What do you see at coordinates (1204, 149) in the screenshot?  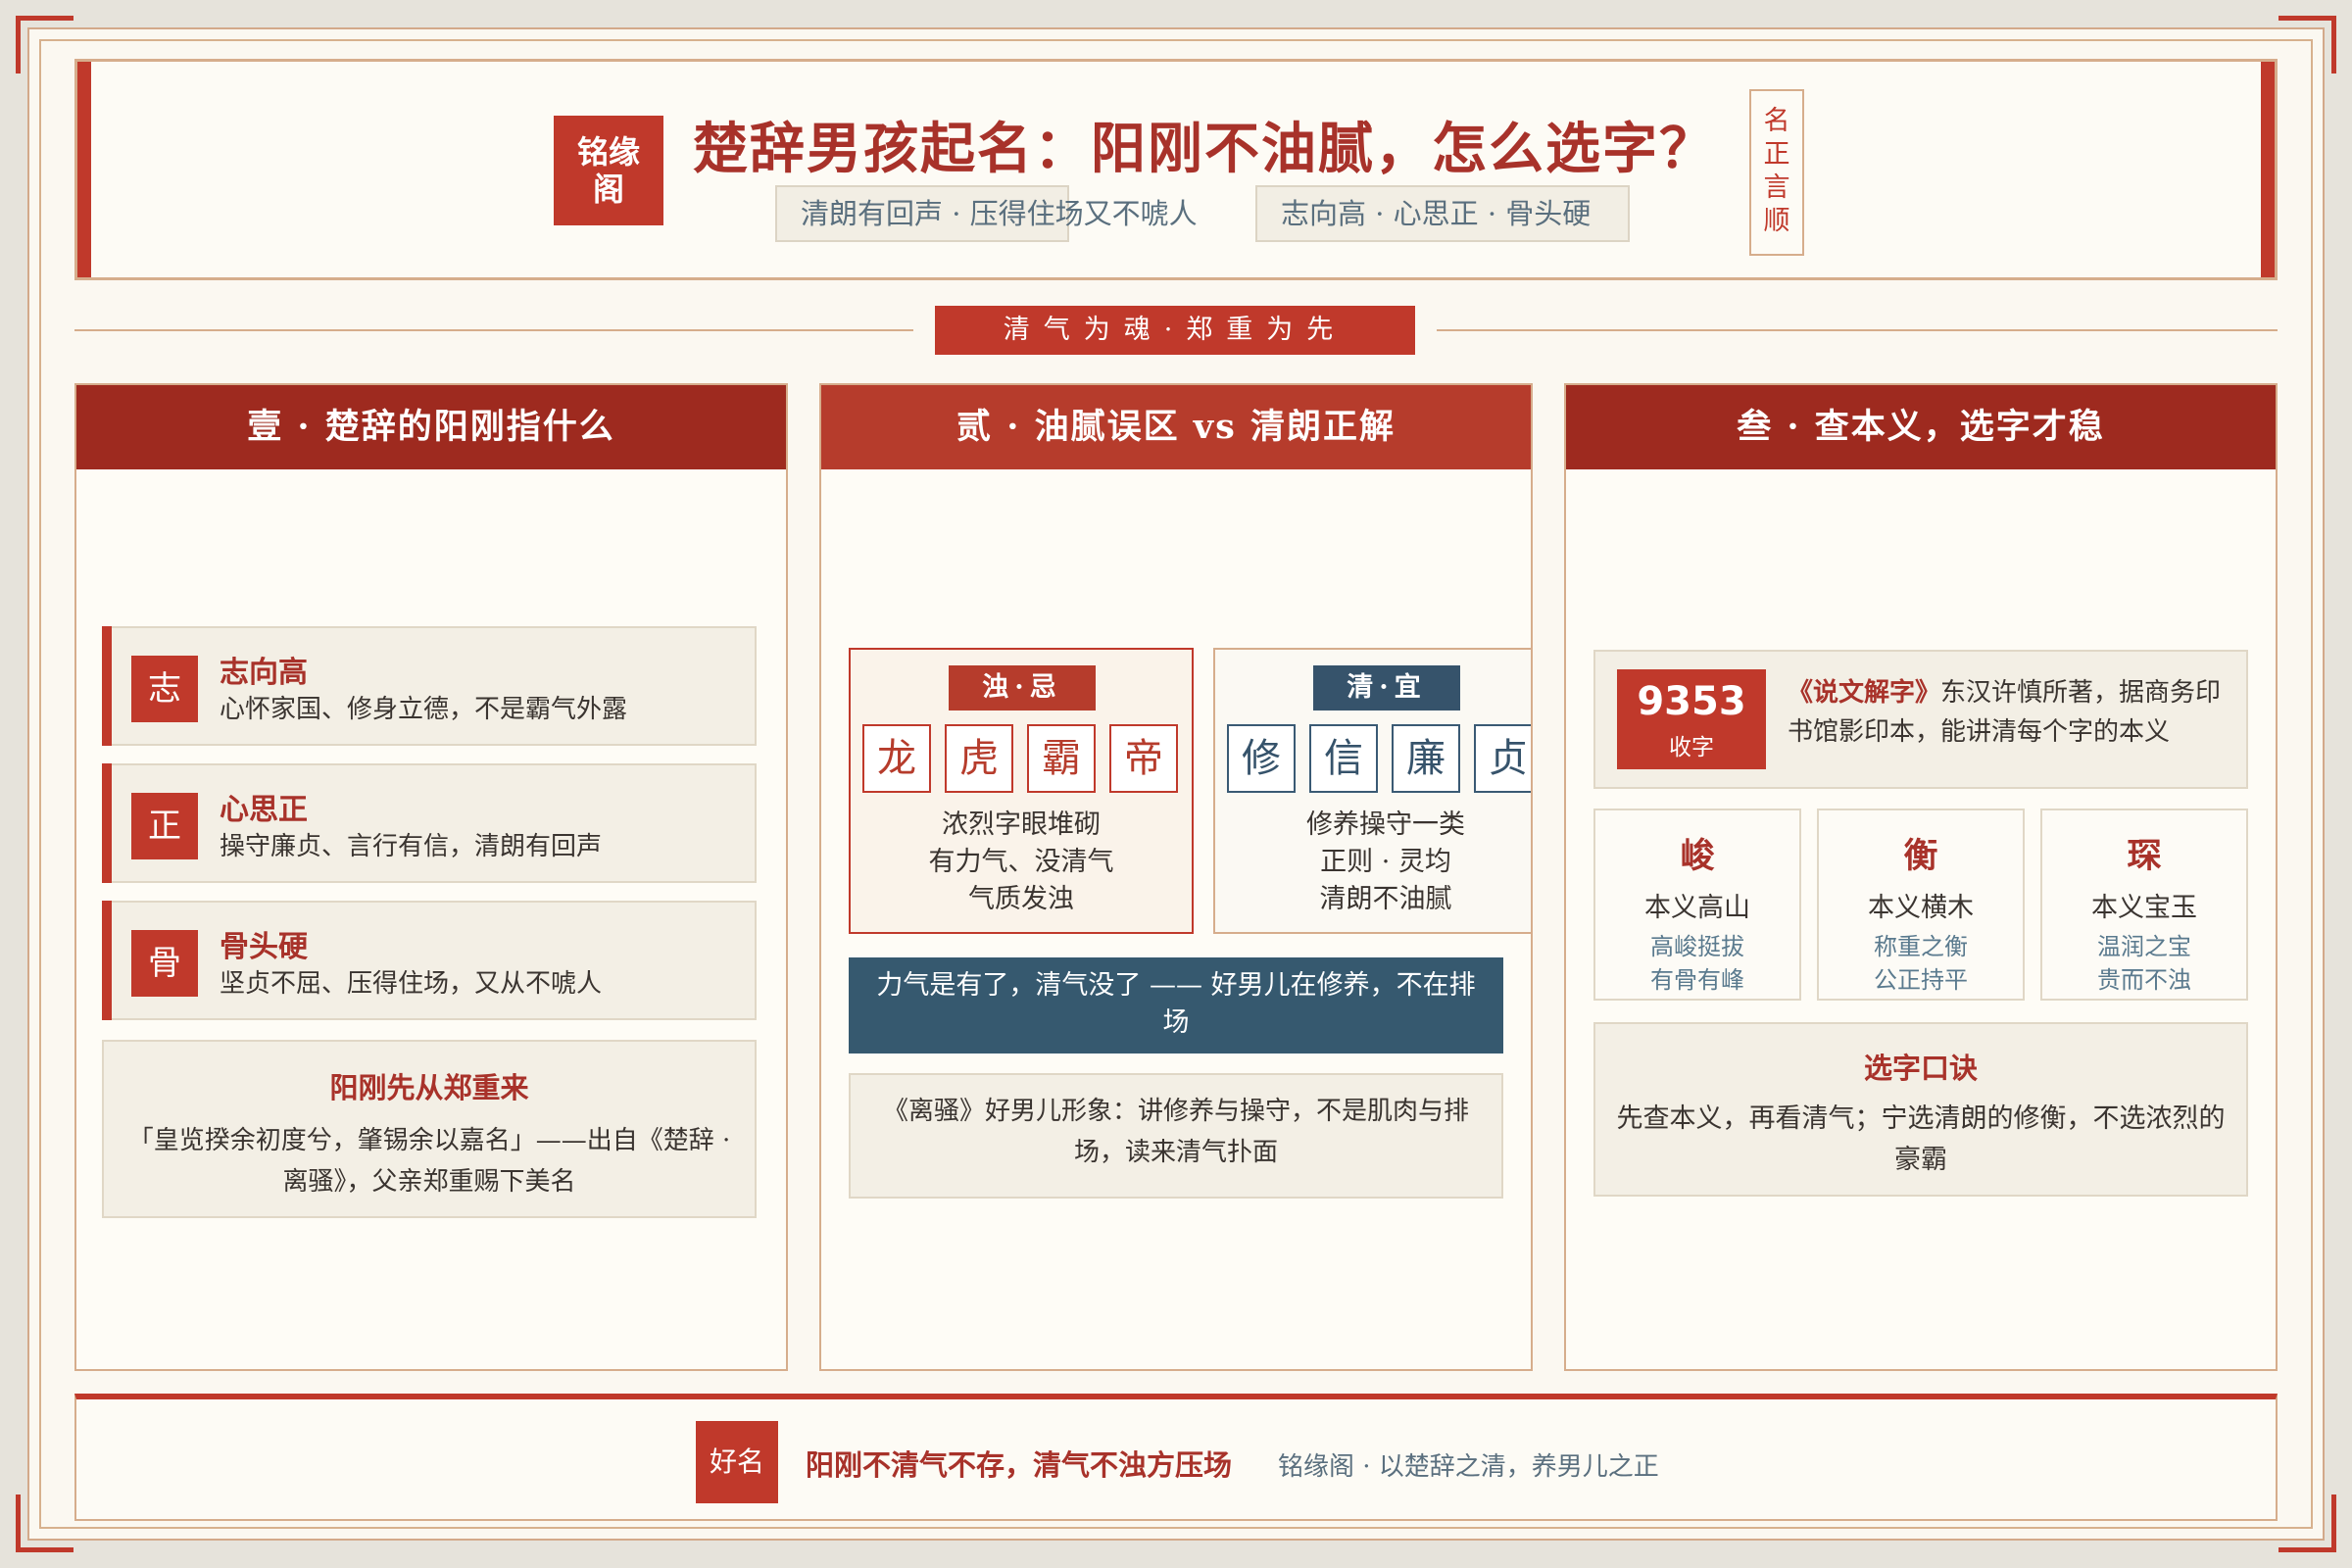 I see `page-title: 楚辞男孩起名：阳刚不油腻，怎么选字？` at bounding box center [1204, 149].